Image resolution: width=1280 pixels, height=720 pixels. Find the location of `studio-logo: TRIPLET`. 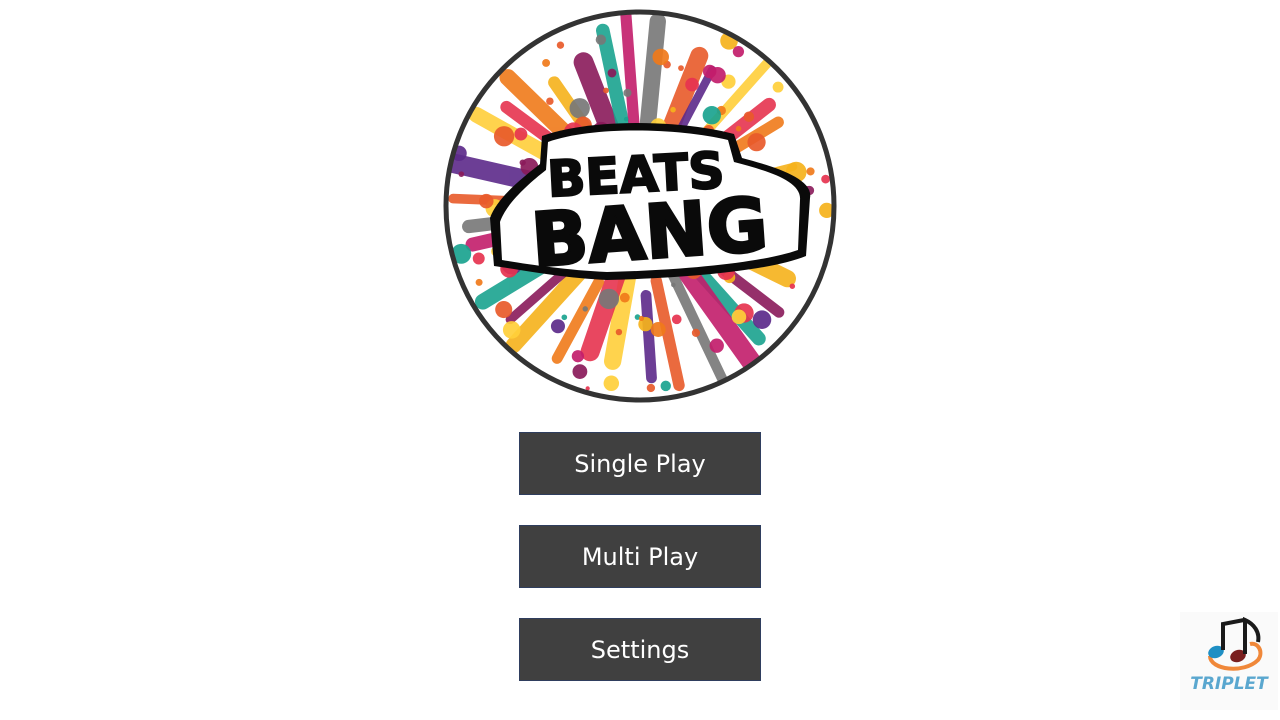

studio-logo: TRIPLET is located at coordinates (1229, 661).